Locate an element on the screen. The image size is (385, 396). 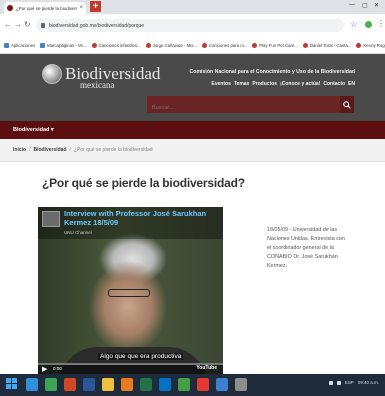
bookmark-icon is located at coordinates (43, 45).